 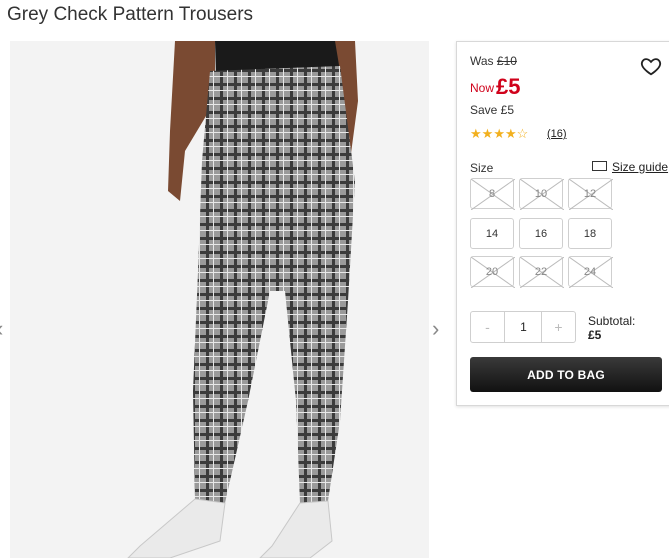 I want to click on quantity-input: 1, so click(x=523, y=327).